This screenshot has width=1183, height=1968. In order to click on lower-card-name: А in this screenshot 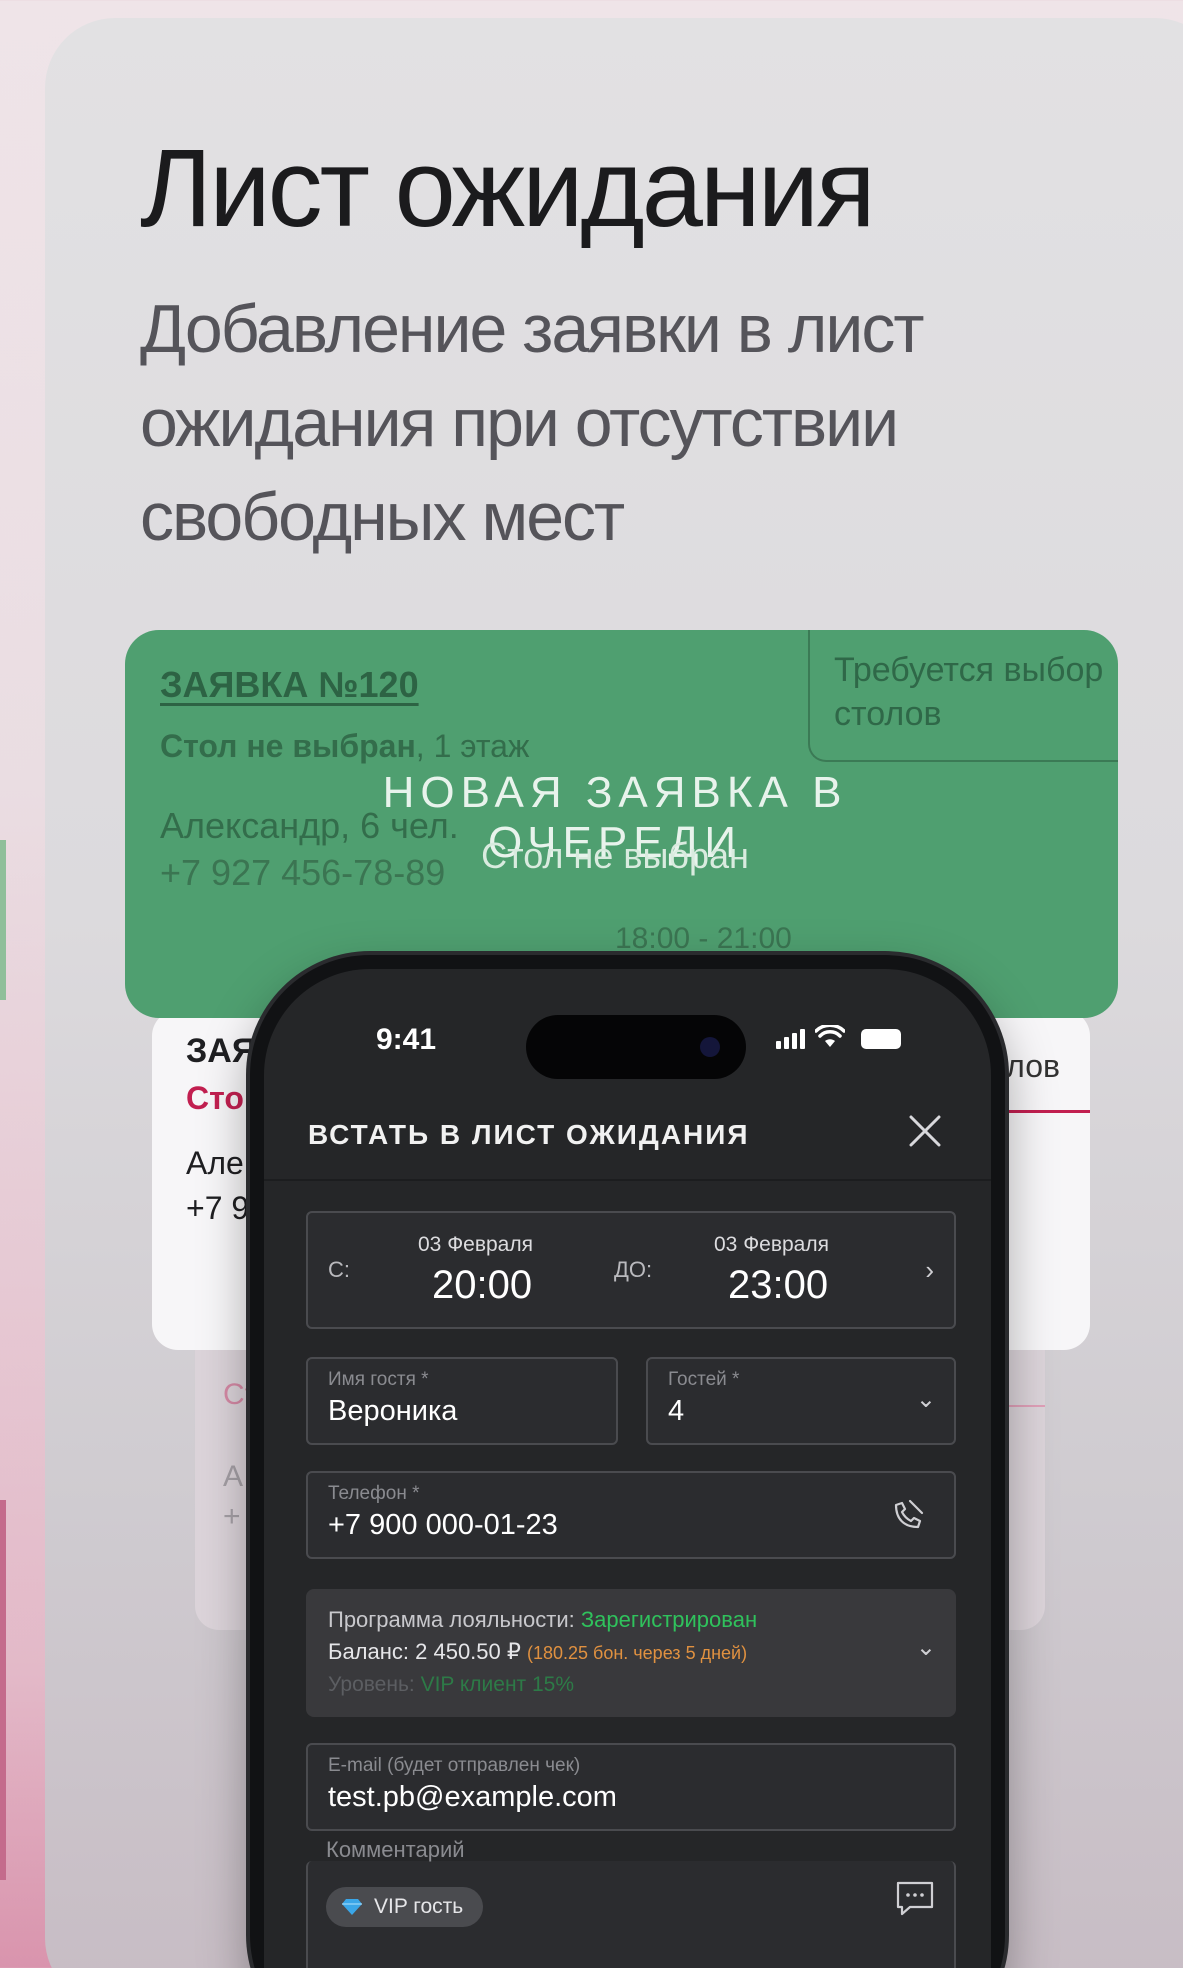, I will do `click(233, 1476)`.